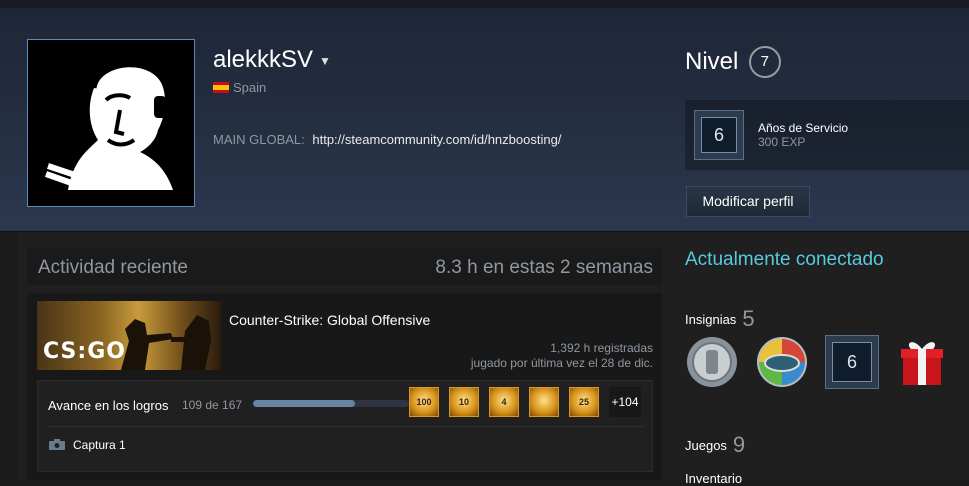 The height and width of the screenshot is (486, 969). I want to click on screenshot-link: Captura 1, so click(87, 445).